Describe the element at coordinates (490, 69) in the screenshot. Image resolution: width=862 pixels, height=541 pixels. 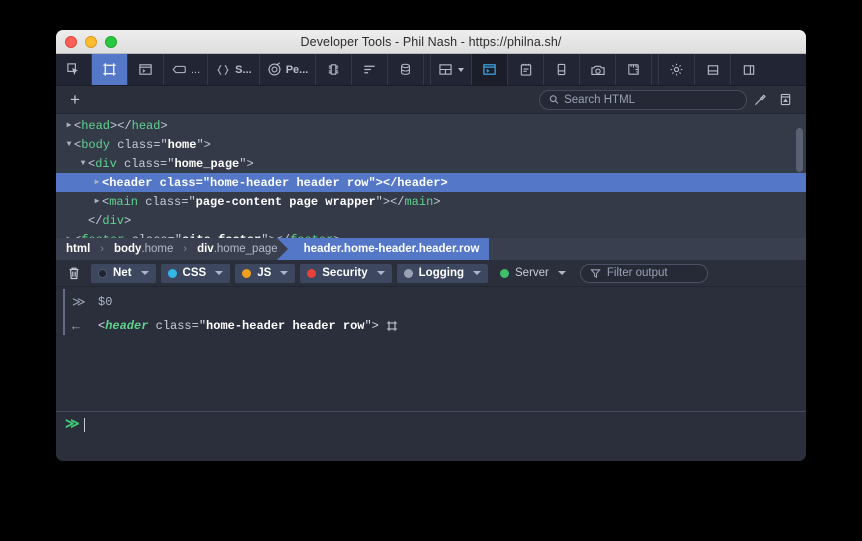
I see `toggle-console-icon` at that location.